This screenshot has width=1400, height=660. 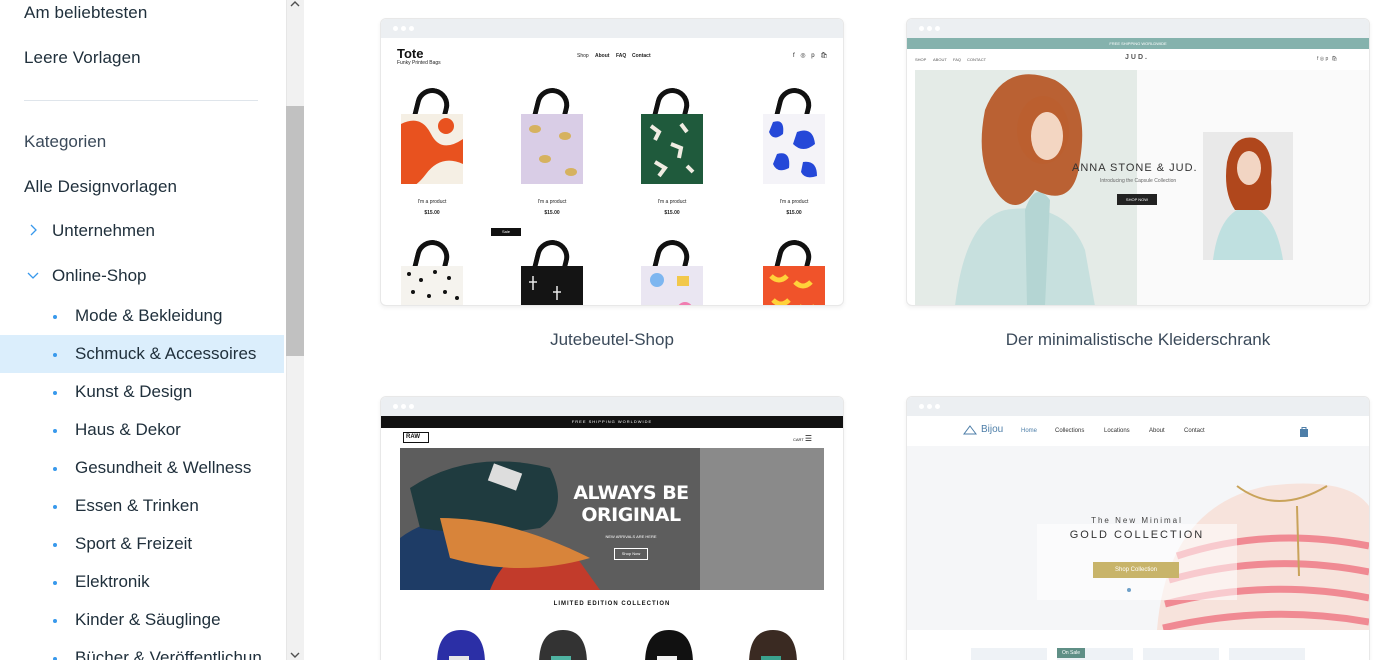 I want to click on category-unternehmen: Unternehmen, so click(x=103, y=231).